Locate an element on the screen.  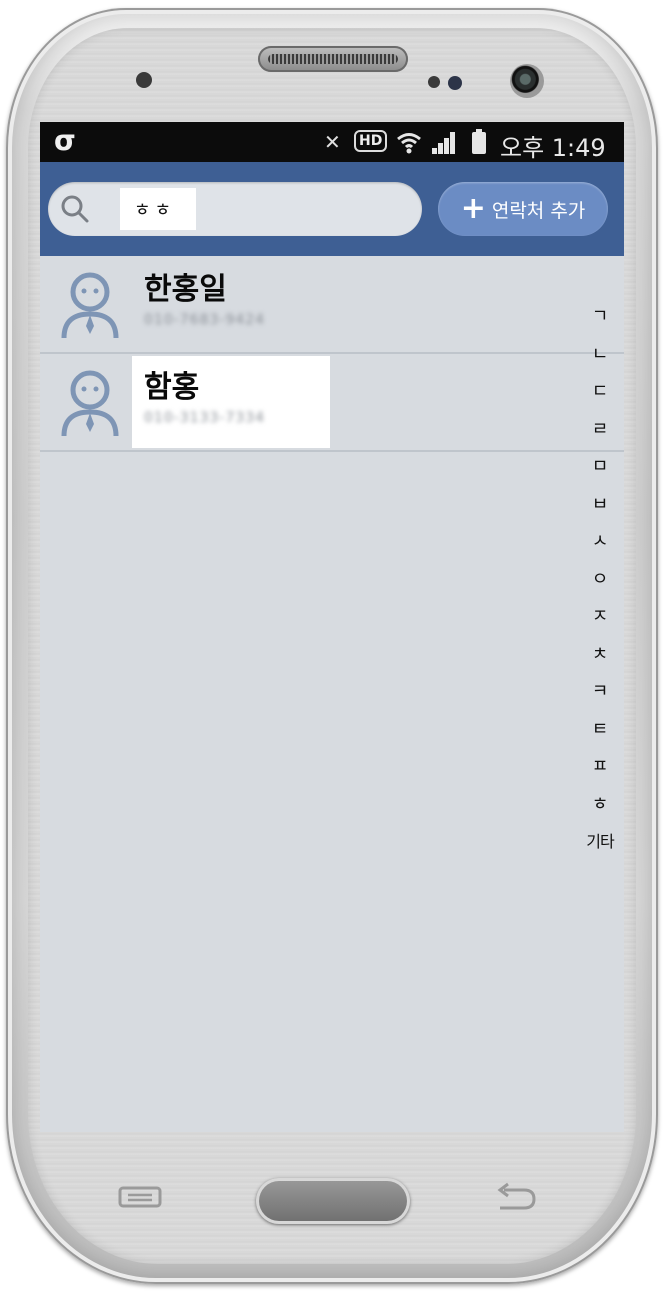
search-input is located at coordinates (158, 209).